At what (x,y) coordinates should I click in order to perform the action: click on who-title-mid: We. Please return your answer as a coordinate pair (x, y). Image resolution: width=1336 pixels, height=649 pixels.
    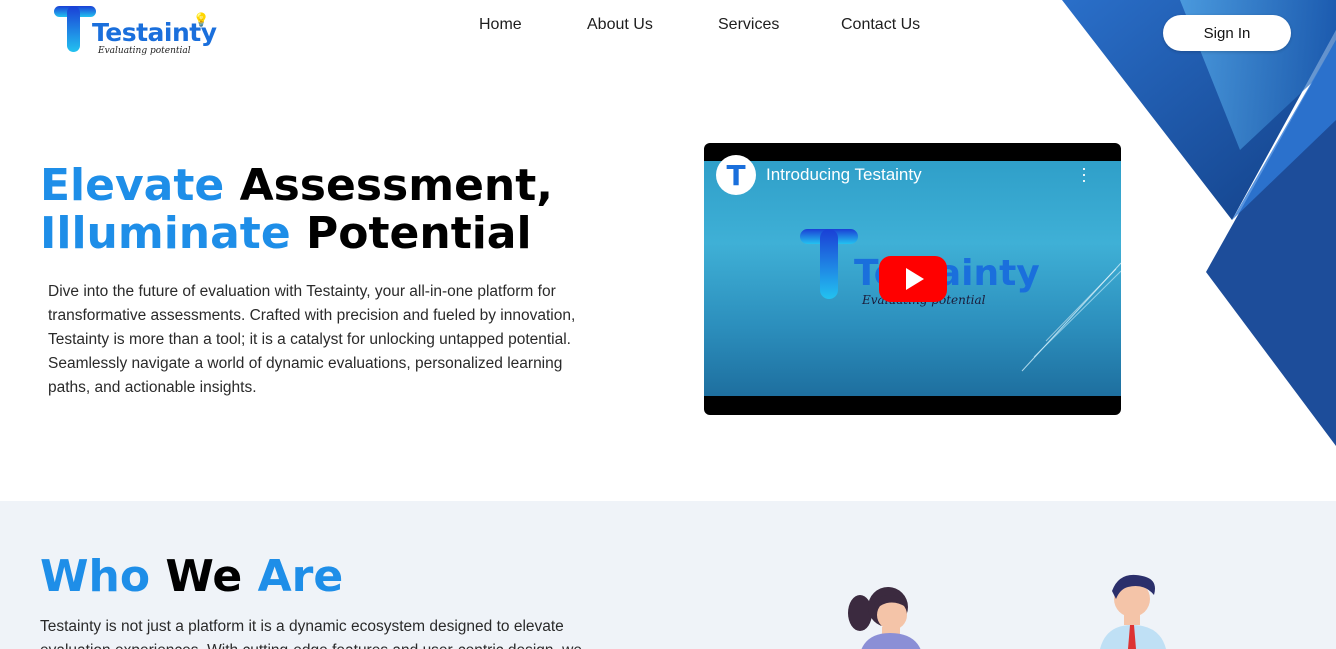
    Looking at the image, I should click on (204, 576).